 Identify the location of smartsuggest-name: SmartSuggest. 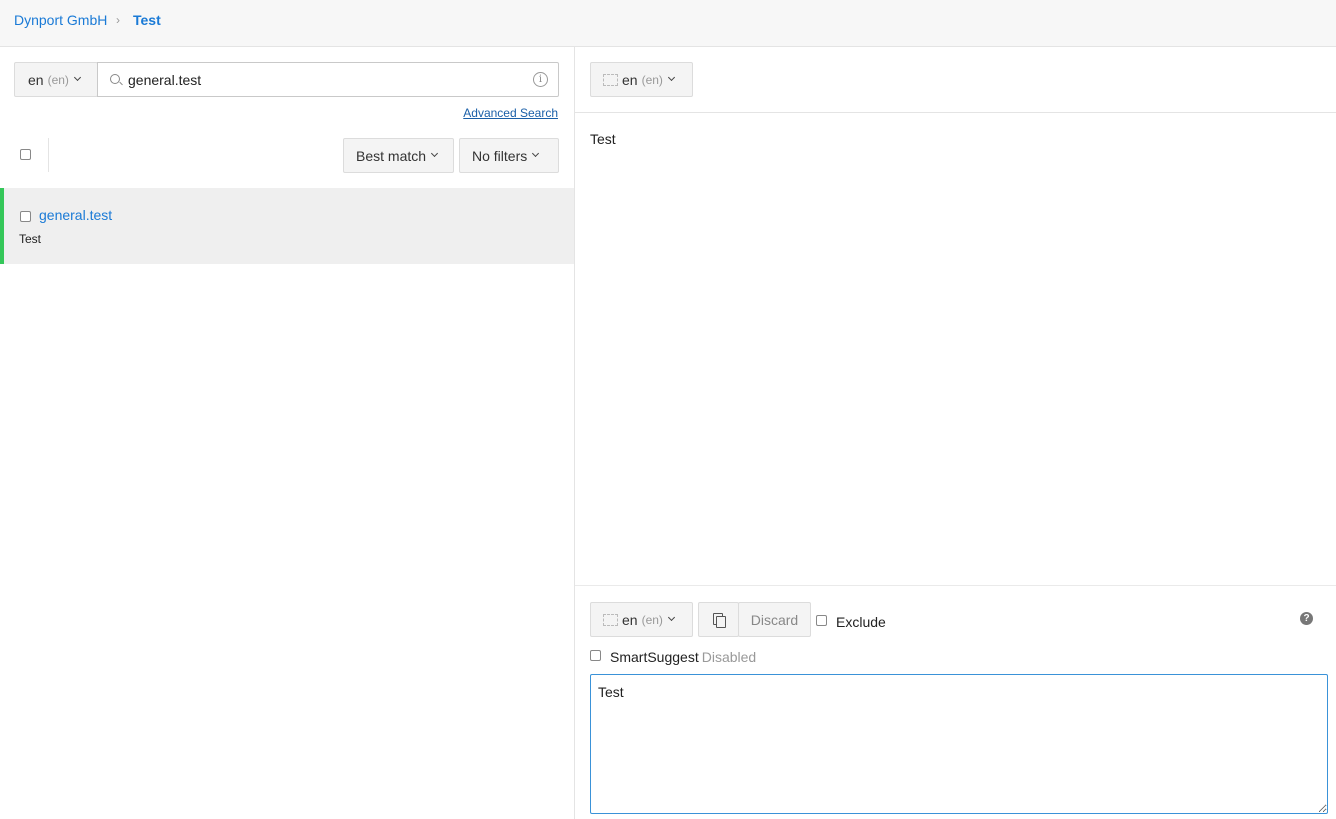
(654, 657).